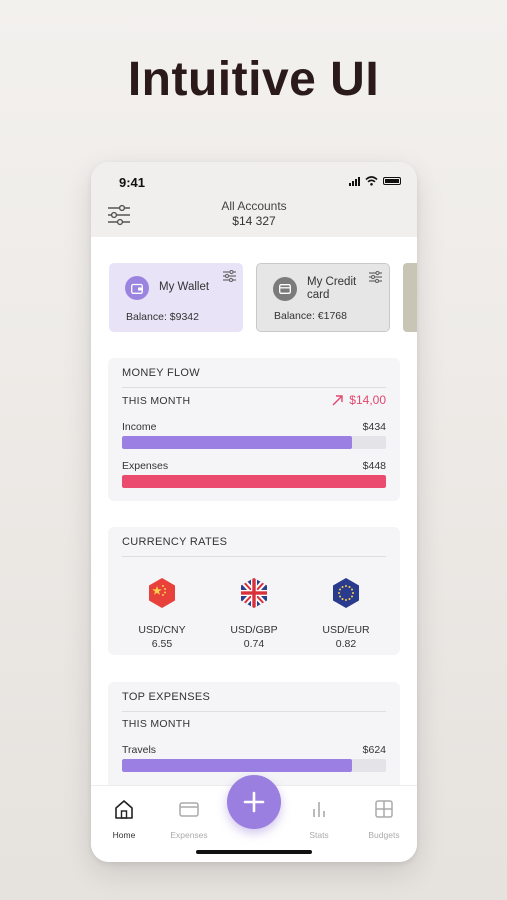 The image size is (507, 900). What do you see at coordinates (162, 317) in the screenshot?
I see `account-balance: Balance: $9342` at bounding box center [162, 317].